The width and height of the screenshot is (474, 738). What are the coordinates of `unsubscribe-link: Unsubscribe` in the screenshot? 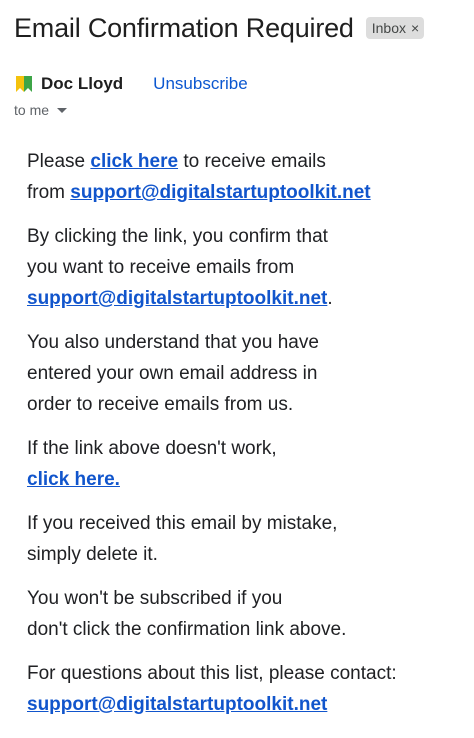 It's located at (200, 84).